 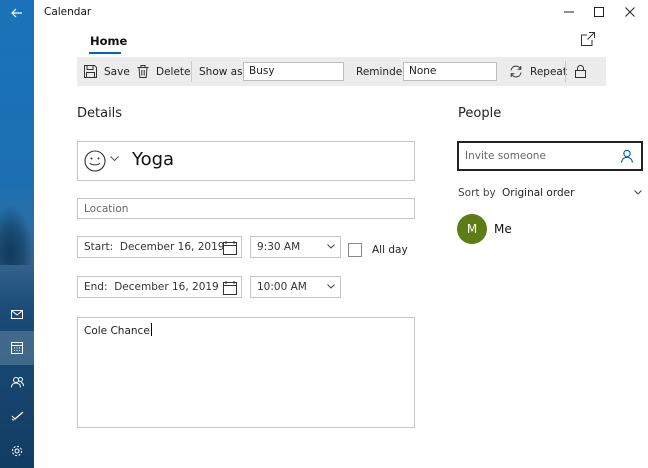 What do you see at coordinates (143, 71) in the screenshot?
I see `trash-icon` at bounding box center [143, 71].